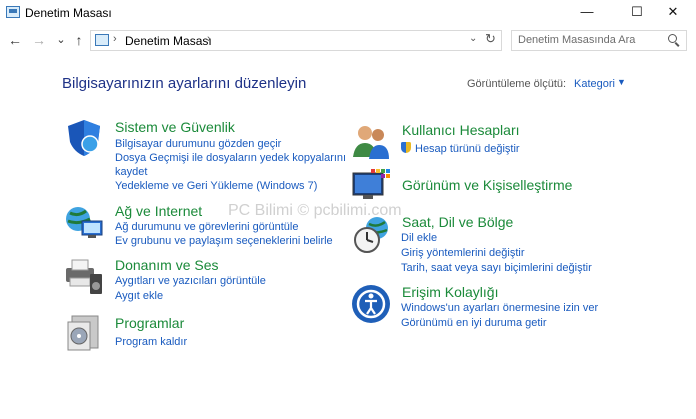 This screenshot has height=419, width=696. What do you see at coordinates (175, 127) in the screenshot?
I see `category-title-system-security: Sistem ve Güvenlik` at bounding box center [175, 127].